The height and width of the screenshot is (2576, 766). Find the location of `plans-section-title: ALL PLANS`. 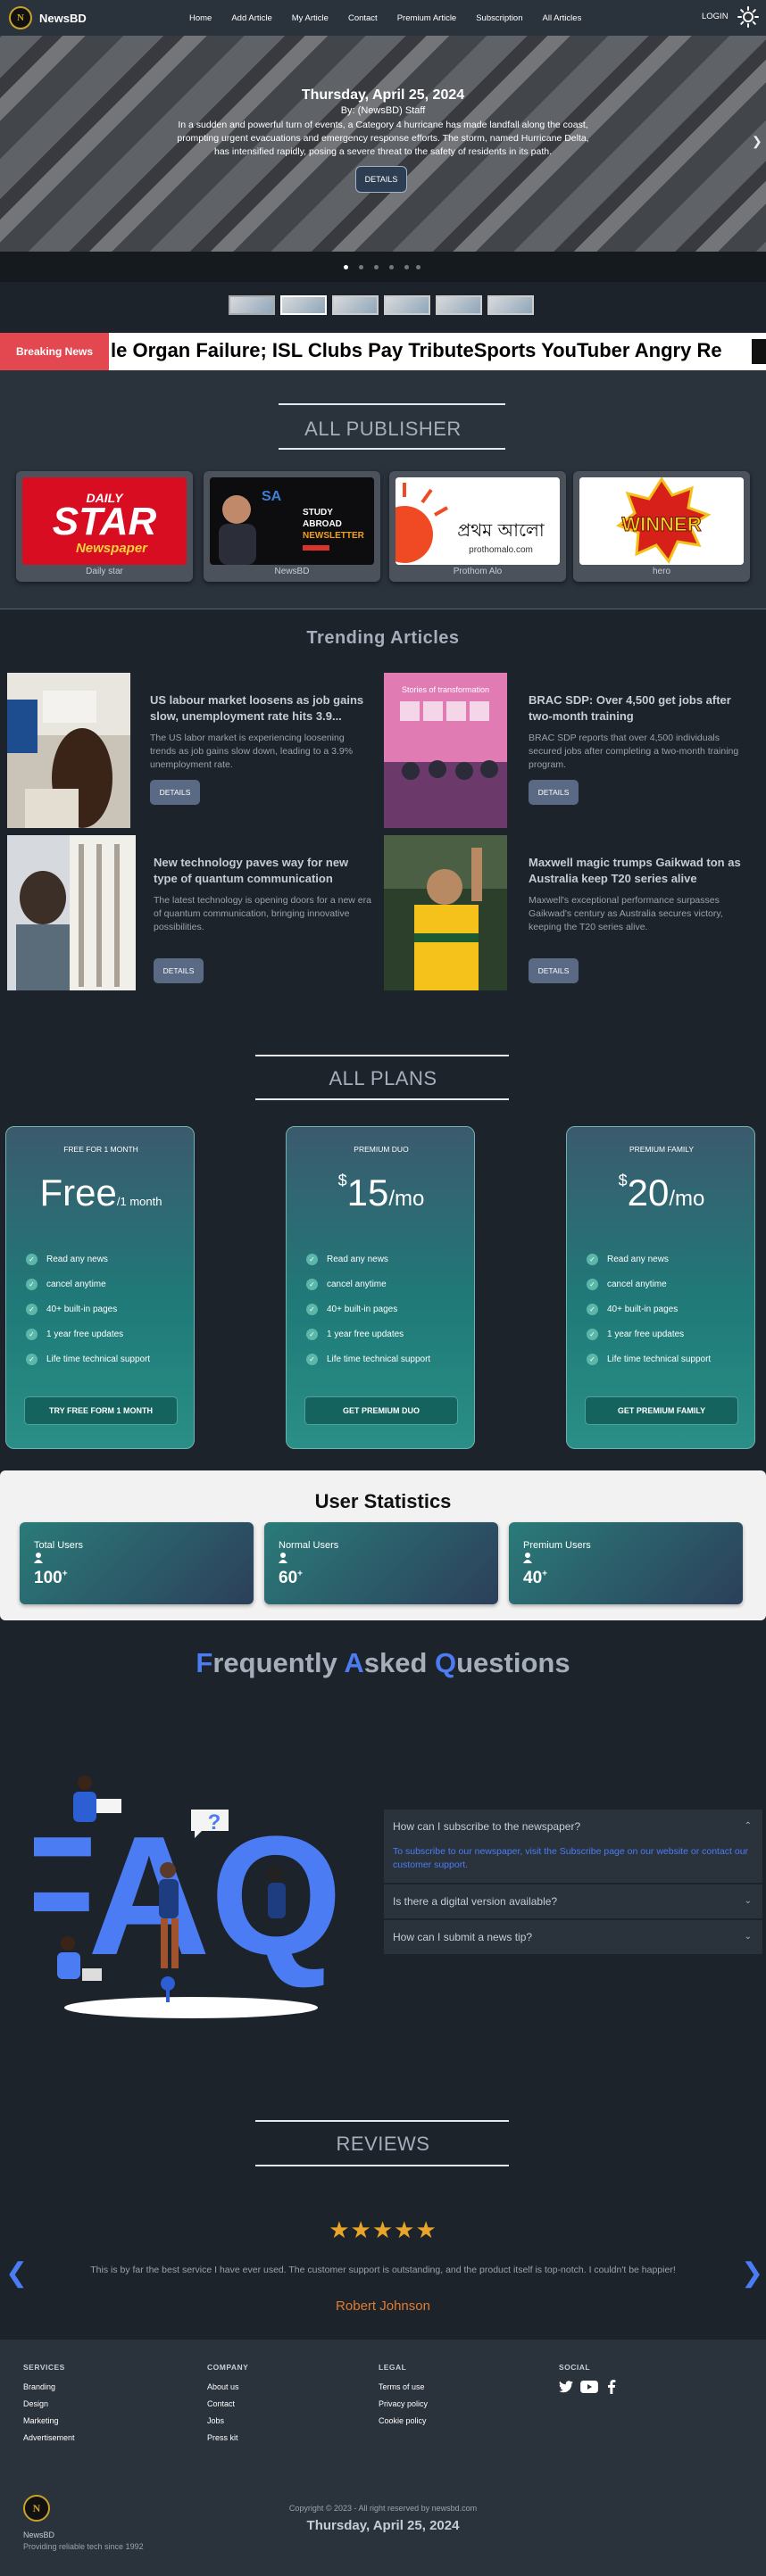

plans-section-title: ALL PLANS is located at coordinates (383, 1078).